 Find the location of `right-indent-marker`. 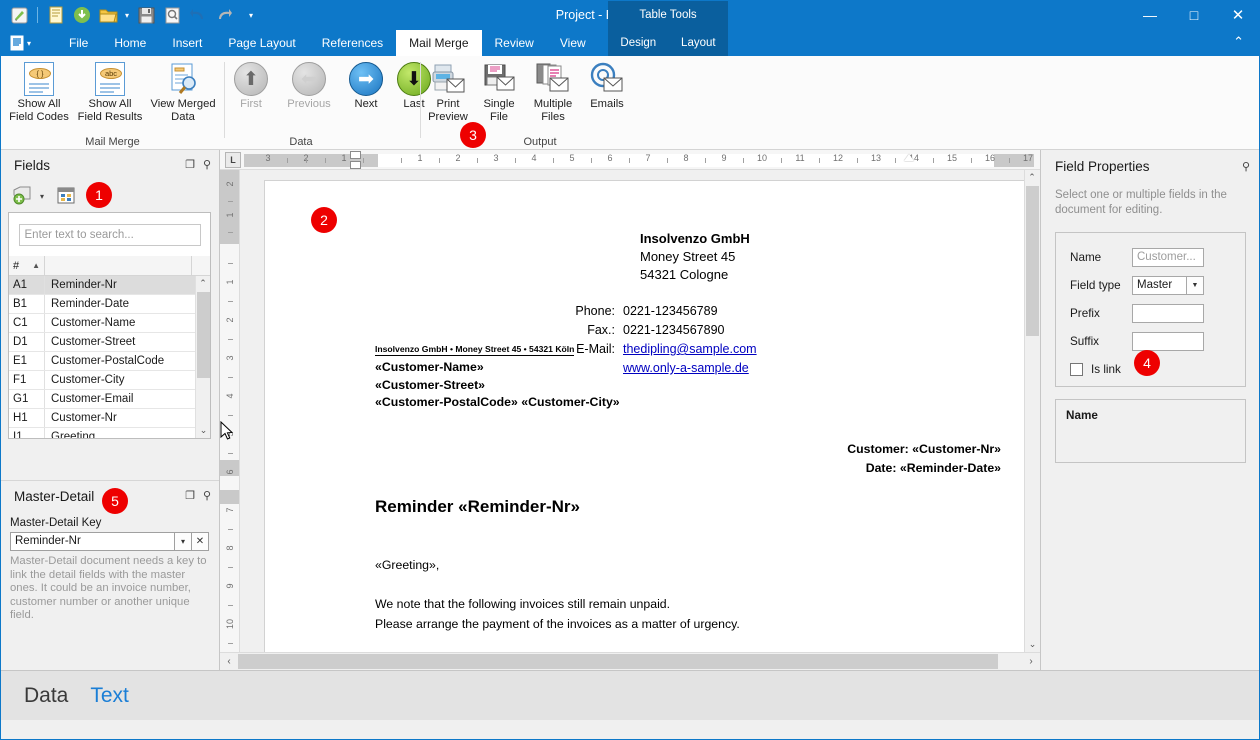

right-indent-marker is located at coordinates (909, 157).